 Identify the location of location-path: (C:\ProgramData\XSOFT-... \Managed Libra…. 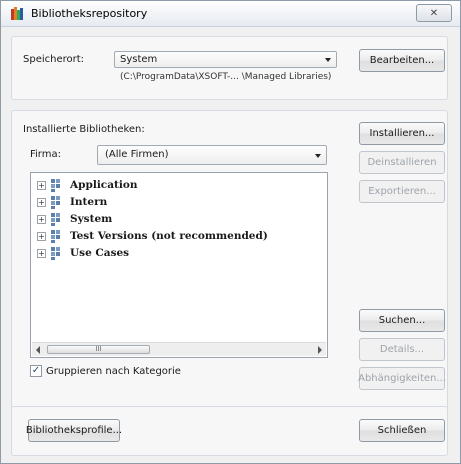
(226, 77).